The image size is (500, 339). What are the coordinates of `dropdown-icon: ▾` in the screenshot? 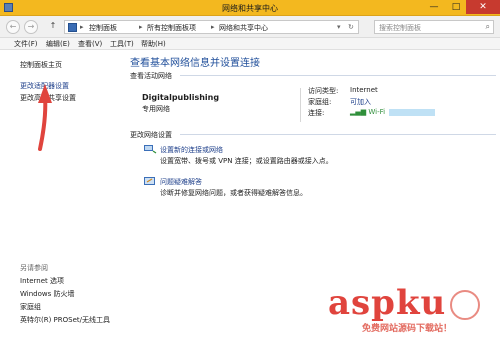 It's located at (339, 27).